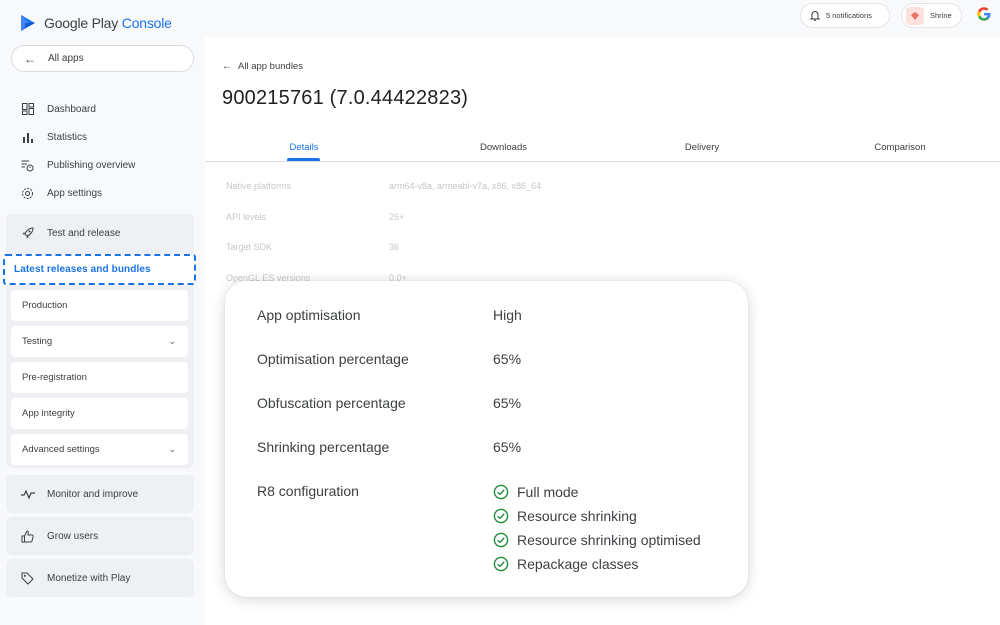  What do you see at coordinates (597, 540) in the screenshot?
I see `list-item: Resource shrinking optimised` at bounding box center [597, 540].